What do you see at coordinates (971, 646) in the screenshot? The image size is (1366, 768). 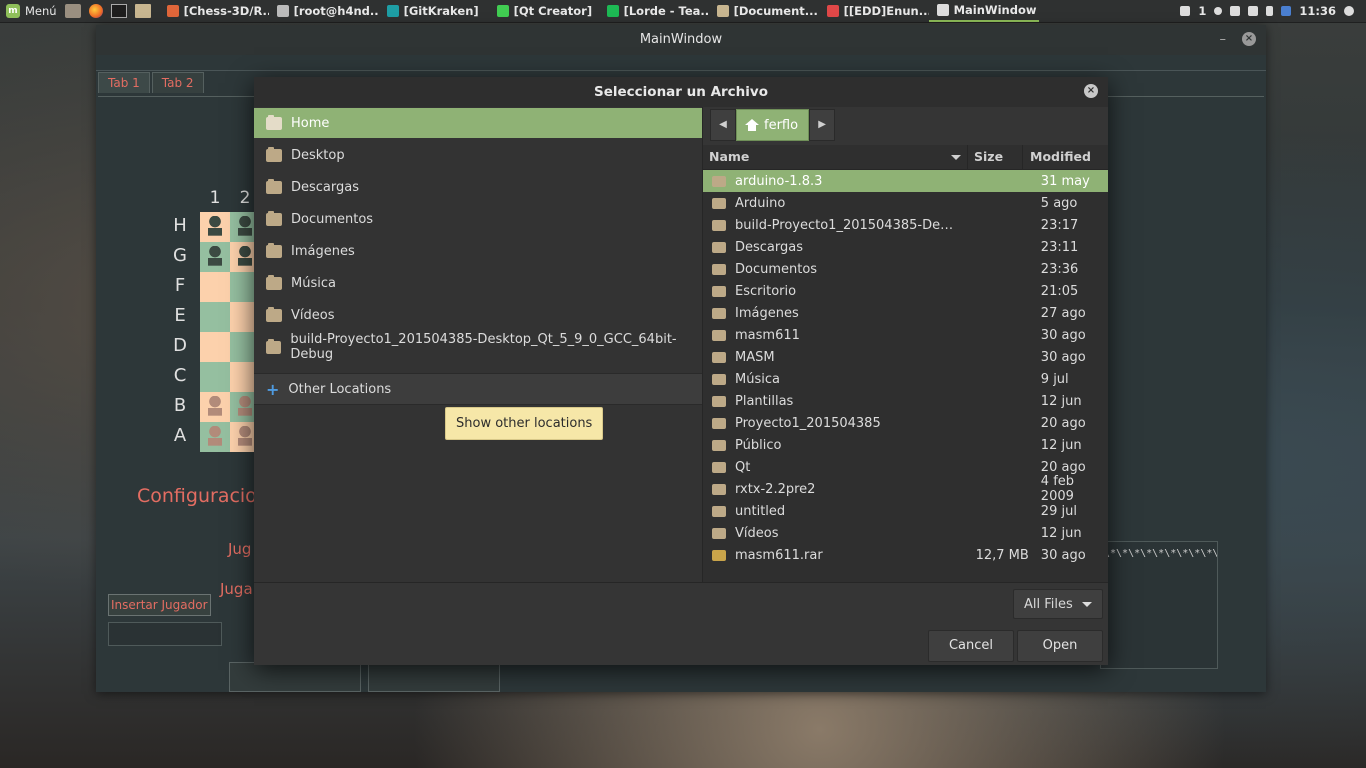 I see `cancel-button: Cancel` at bounding box center [971, 646].